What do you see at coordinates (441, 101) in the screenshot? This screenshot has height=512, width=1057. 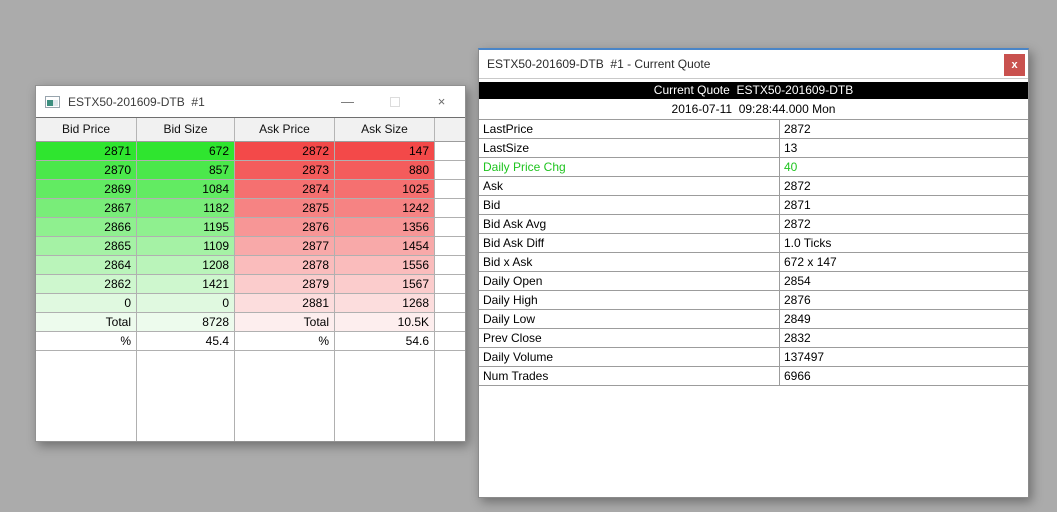 I see `close-button: ×` at bounding box center [441, 101].